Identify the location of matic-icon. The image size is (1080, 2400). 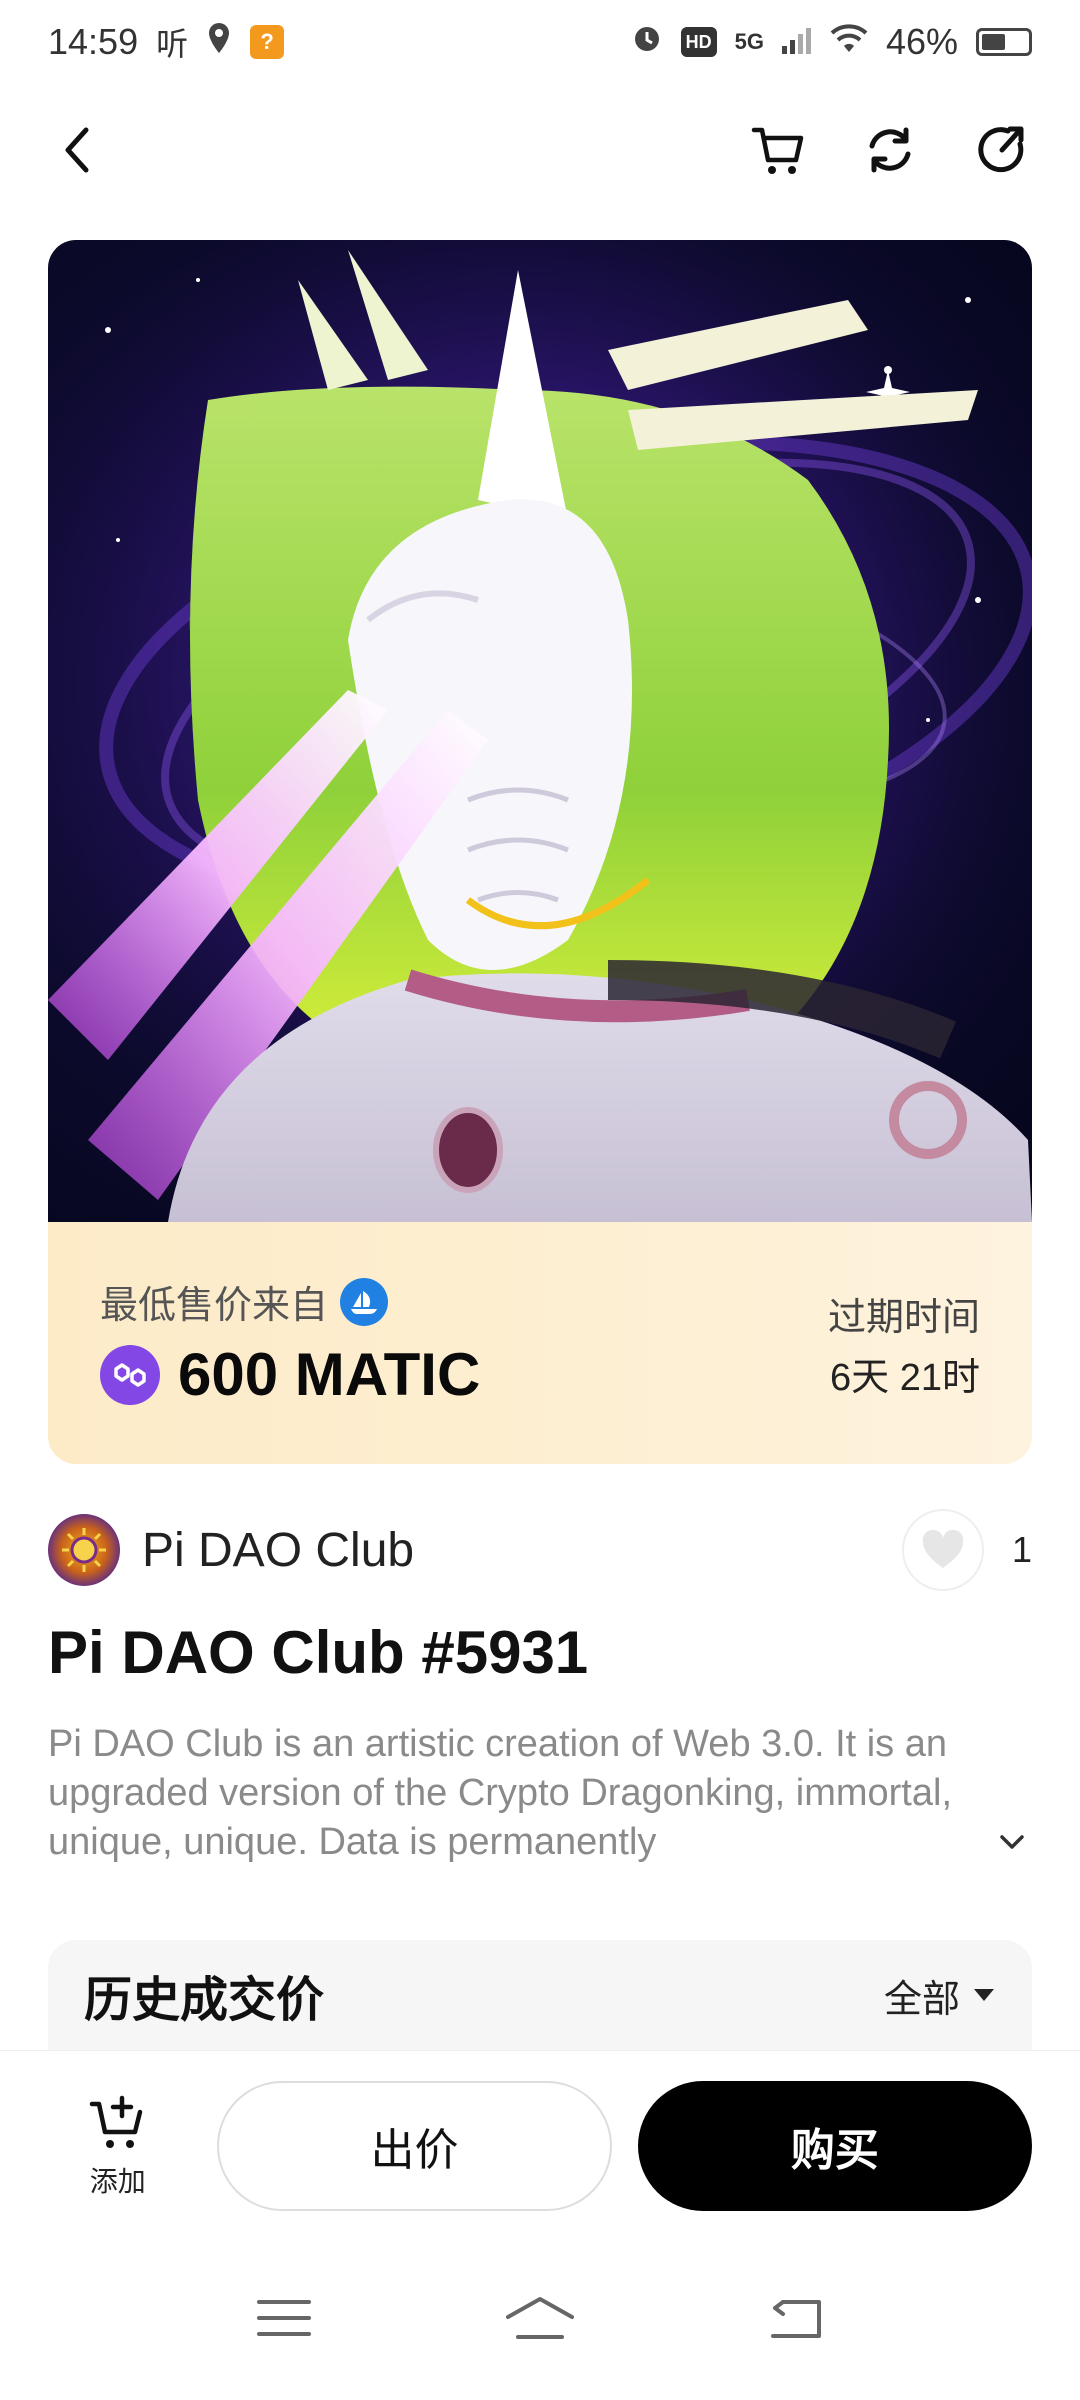
(130, 1374).